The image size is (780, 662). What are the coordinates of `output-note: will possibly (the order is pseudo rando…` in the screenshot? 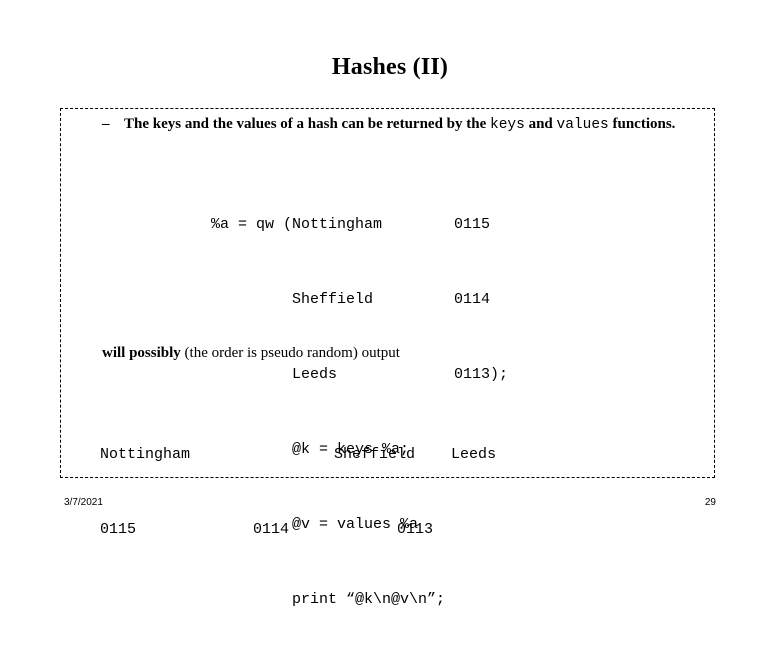 It's located at (251, 353).